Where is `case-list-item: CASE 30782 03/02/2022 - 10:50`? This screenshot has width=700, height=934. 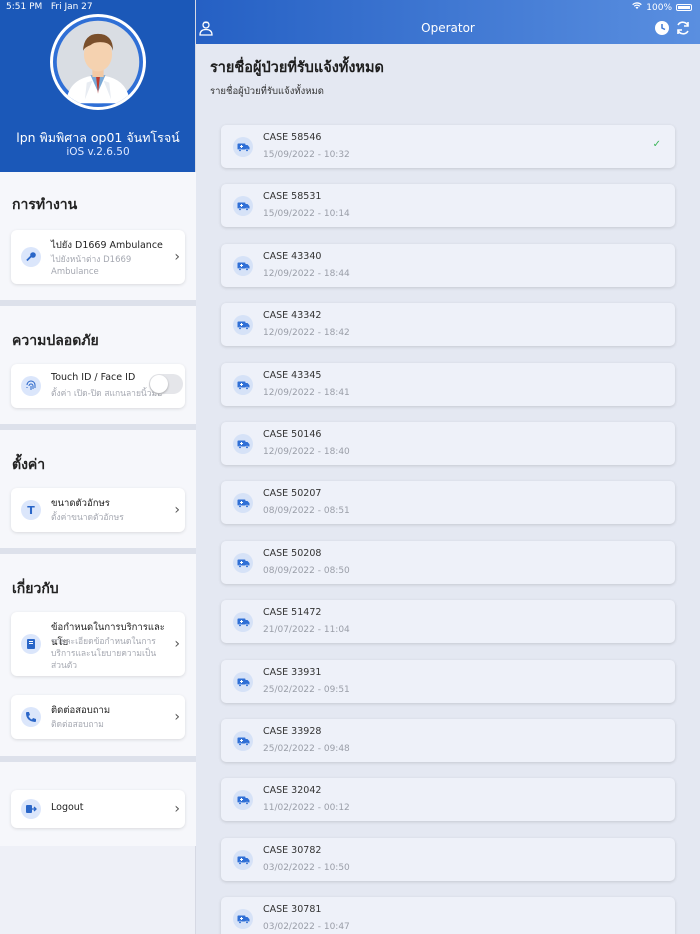 case-list-item: CASE 30782 03/02/2022 - 10:50 is located at coordinates (448, 859).